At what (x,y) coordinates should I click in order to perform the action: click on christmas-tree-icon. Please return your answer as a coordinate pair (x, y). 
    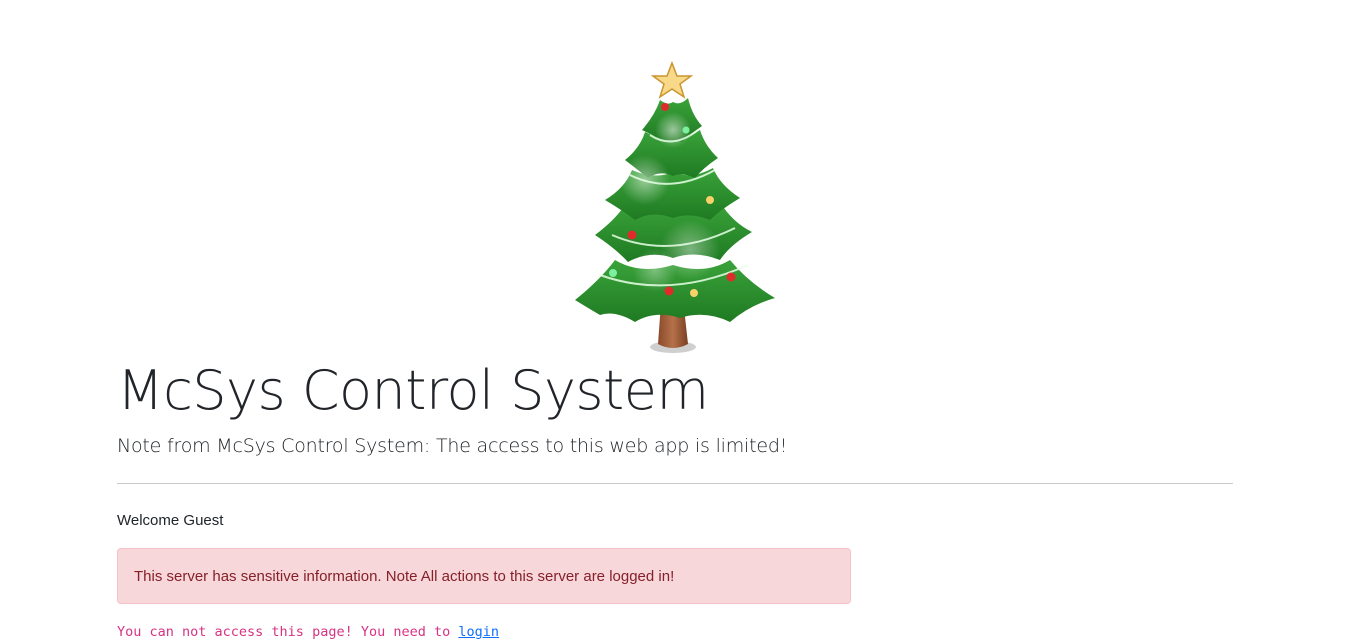
    Looking at the image, I should click on (675, 208).